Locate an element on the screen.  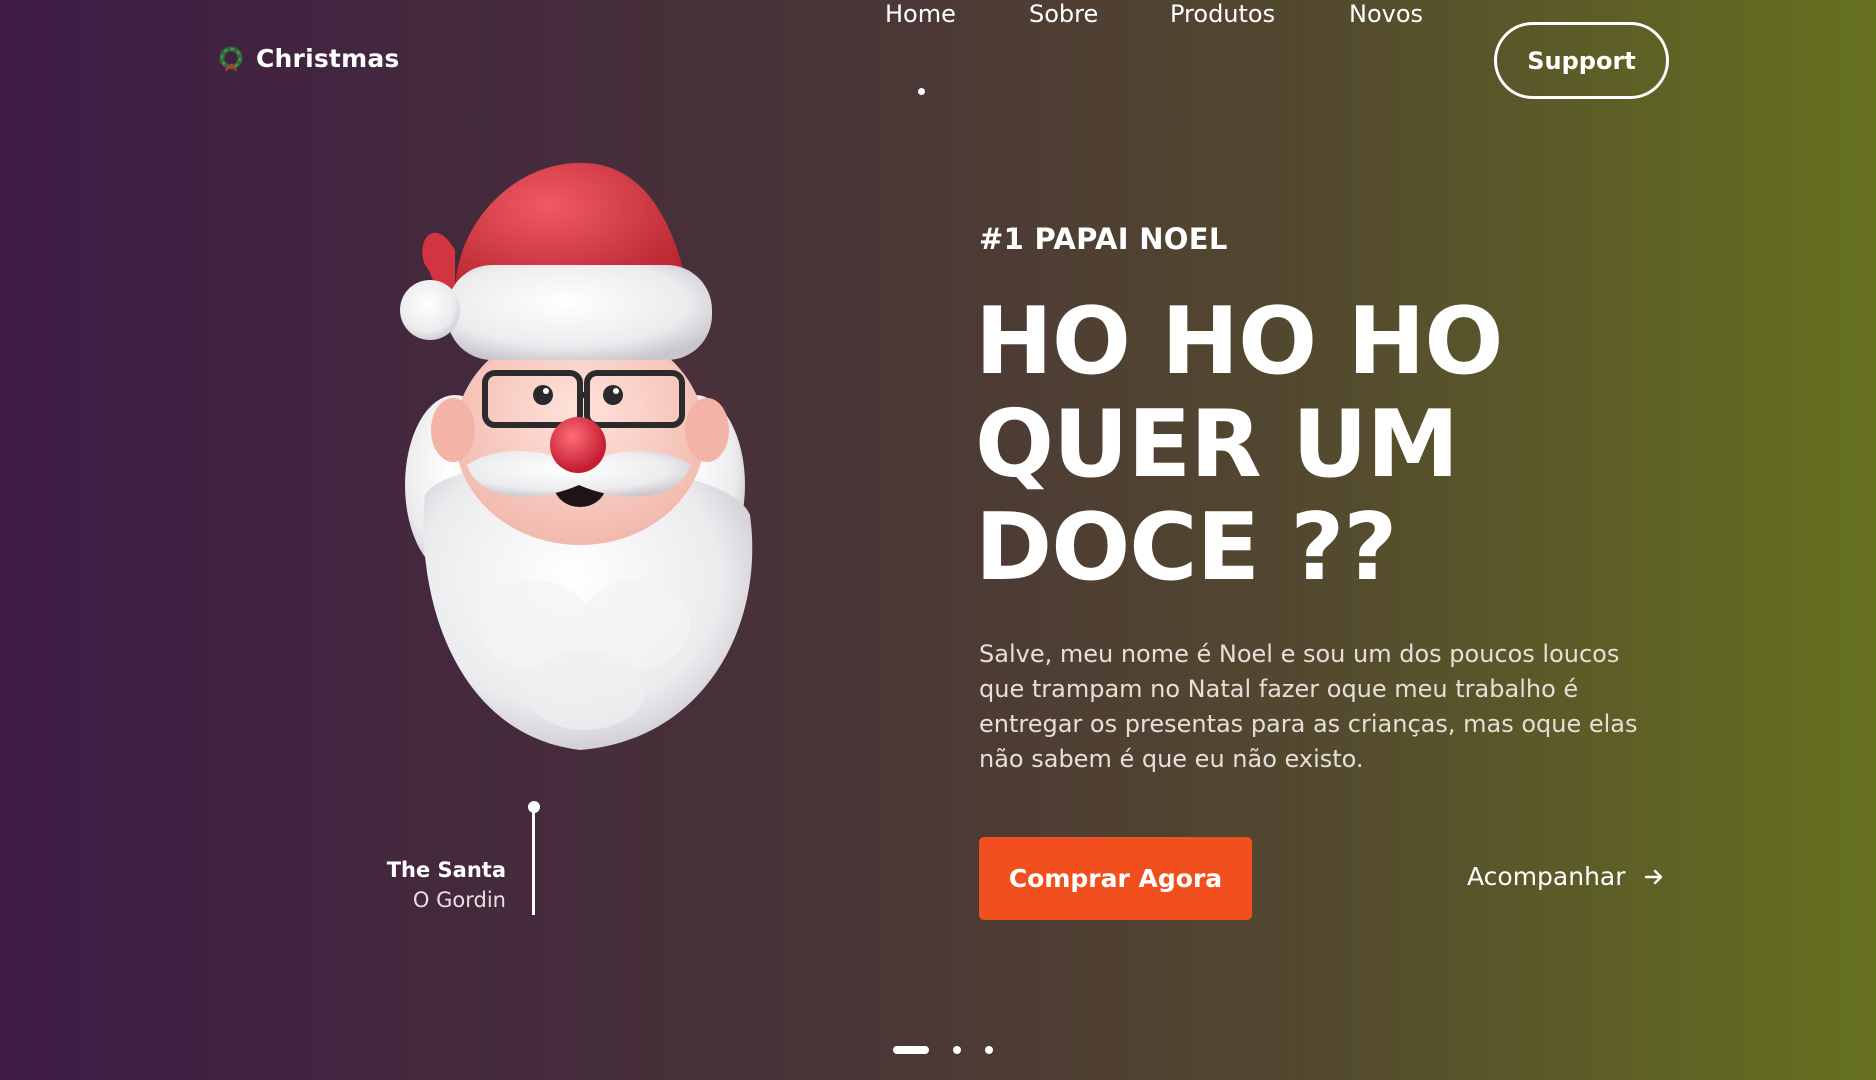
follow-label: Acompanhar is located at coordinates (1546, 876).